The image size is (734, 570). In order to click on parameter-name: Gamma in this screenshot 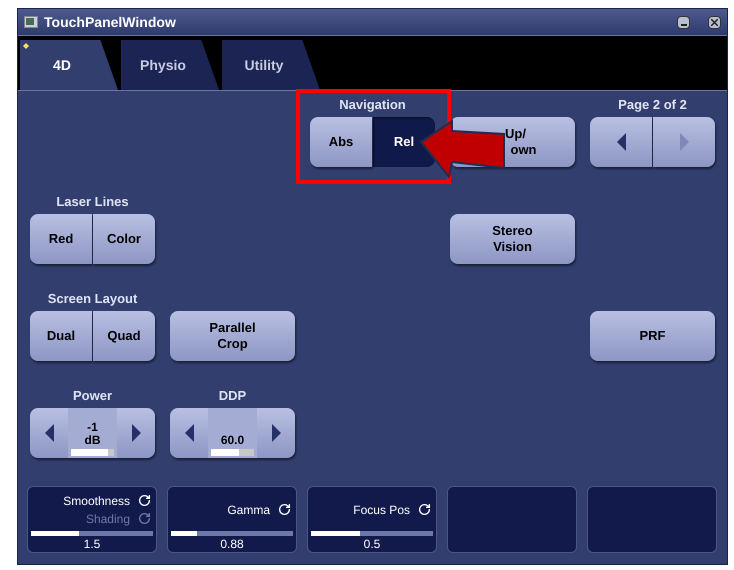, I will do `click(248, 510)`.